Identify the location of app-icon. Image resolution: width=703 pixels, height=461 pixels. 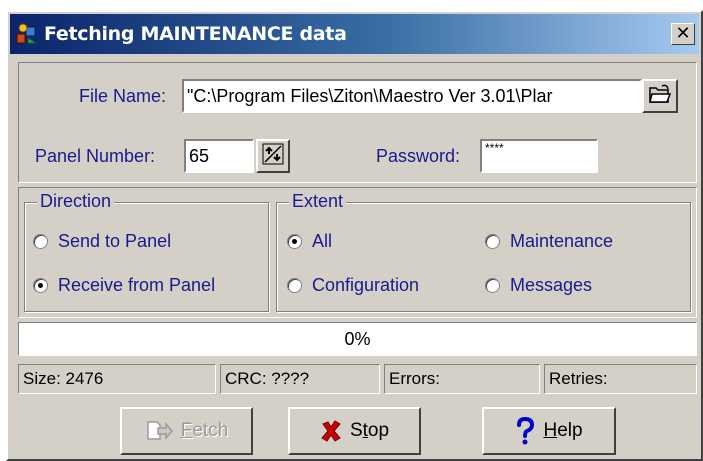
(27, 34).